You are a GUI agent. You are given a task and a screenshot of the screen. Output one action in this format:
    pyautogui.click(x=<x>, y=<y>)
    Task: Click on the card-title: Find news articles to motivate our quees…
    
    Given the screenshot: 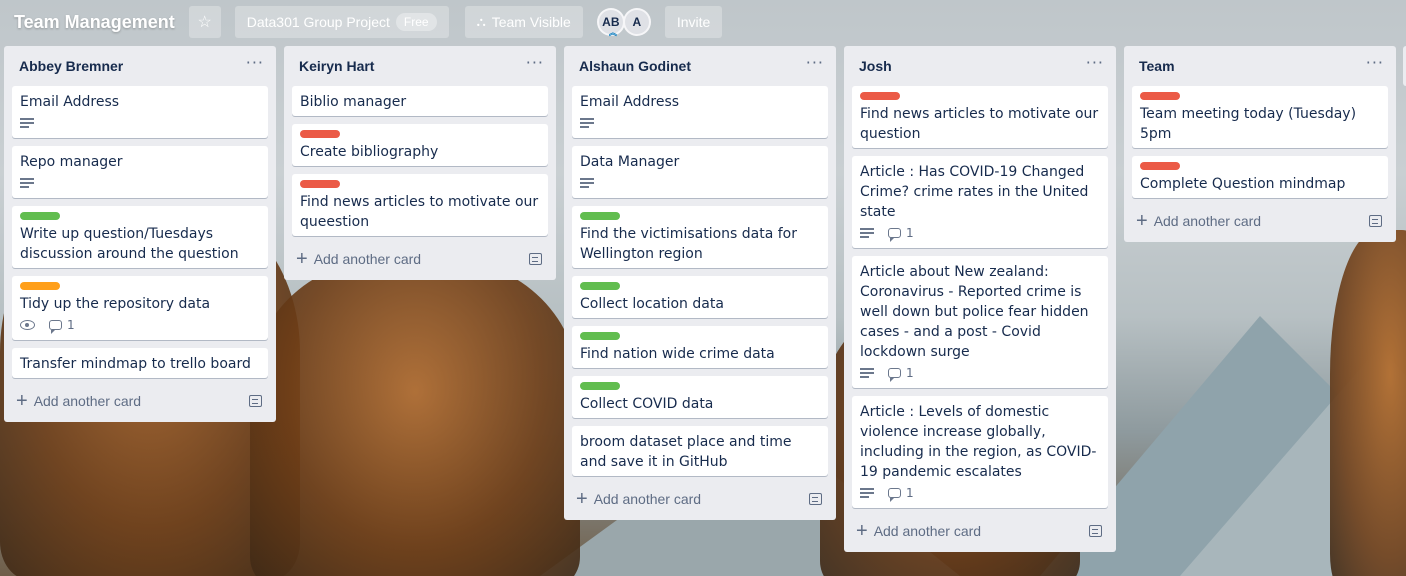 What is the action you would take?
    pyautogui.click(x=419, y=212)
    